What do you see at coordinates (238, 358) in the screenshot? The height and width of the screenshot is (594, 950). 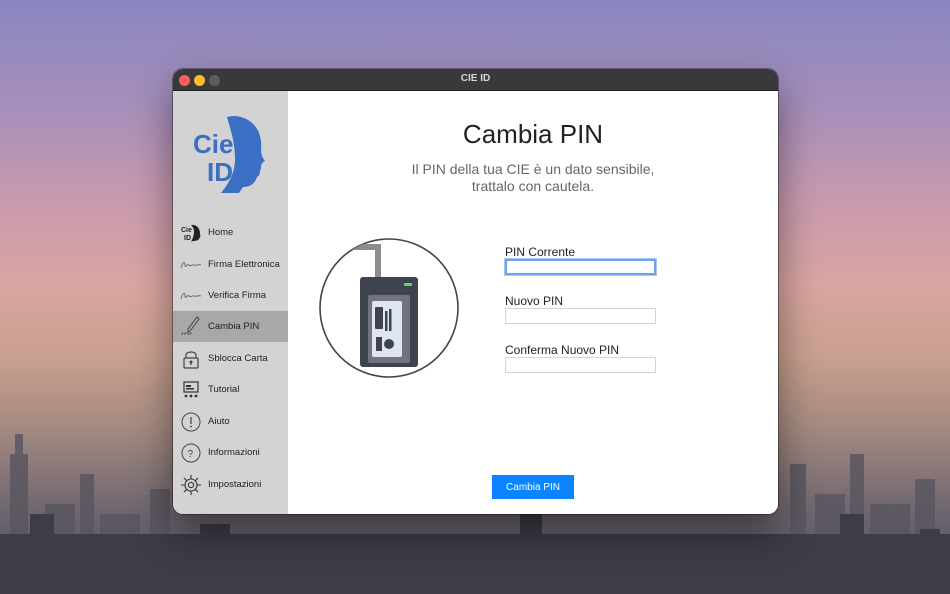 I see `sidebar-item-label: Sblocca Carta` at bounding box center [238, 358].